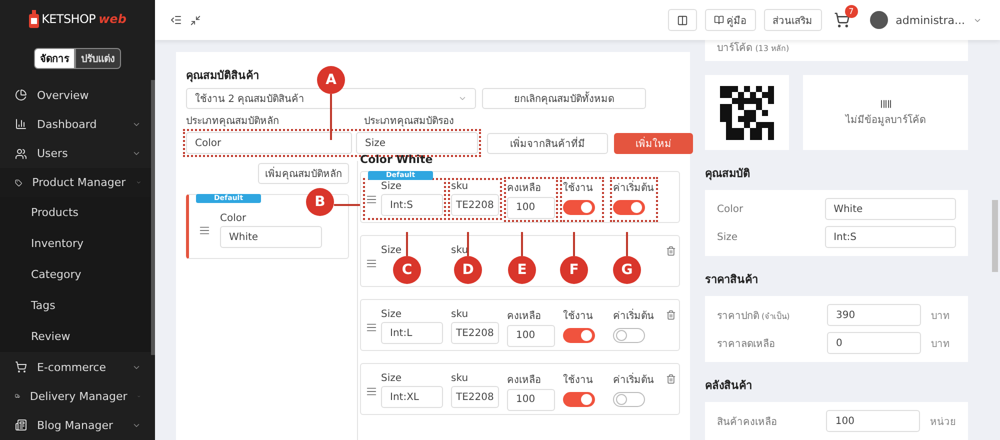 Image resolution: width=1000 pixels, height=440 pixels. I want to click on unit-label: หน่วย, so click(943, 422).